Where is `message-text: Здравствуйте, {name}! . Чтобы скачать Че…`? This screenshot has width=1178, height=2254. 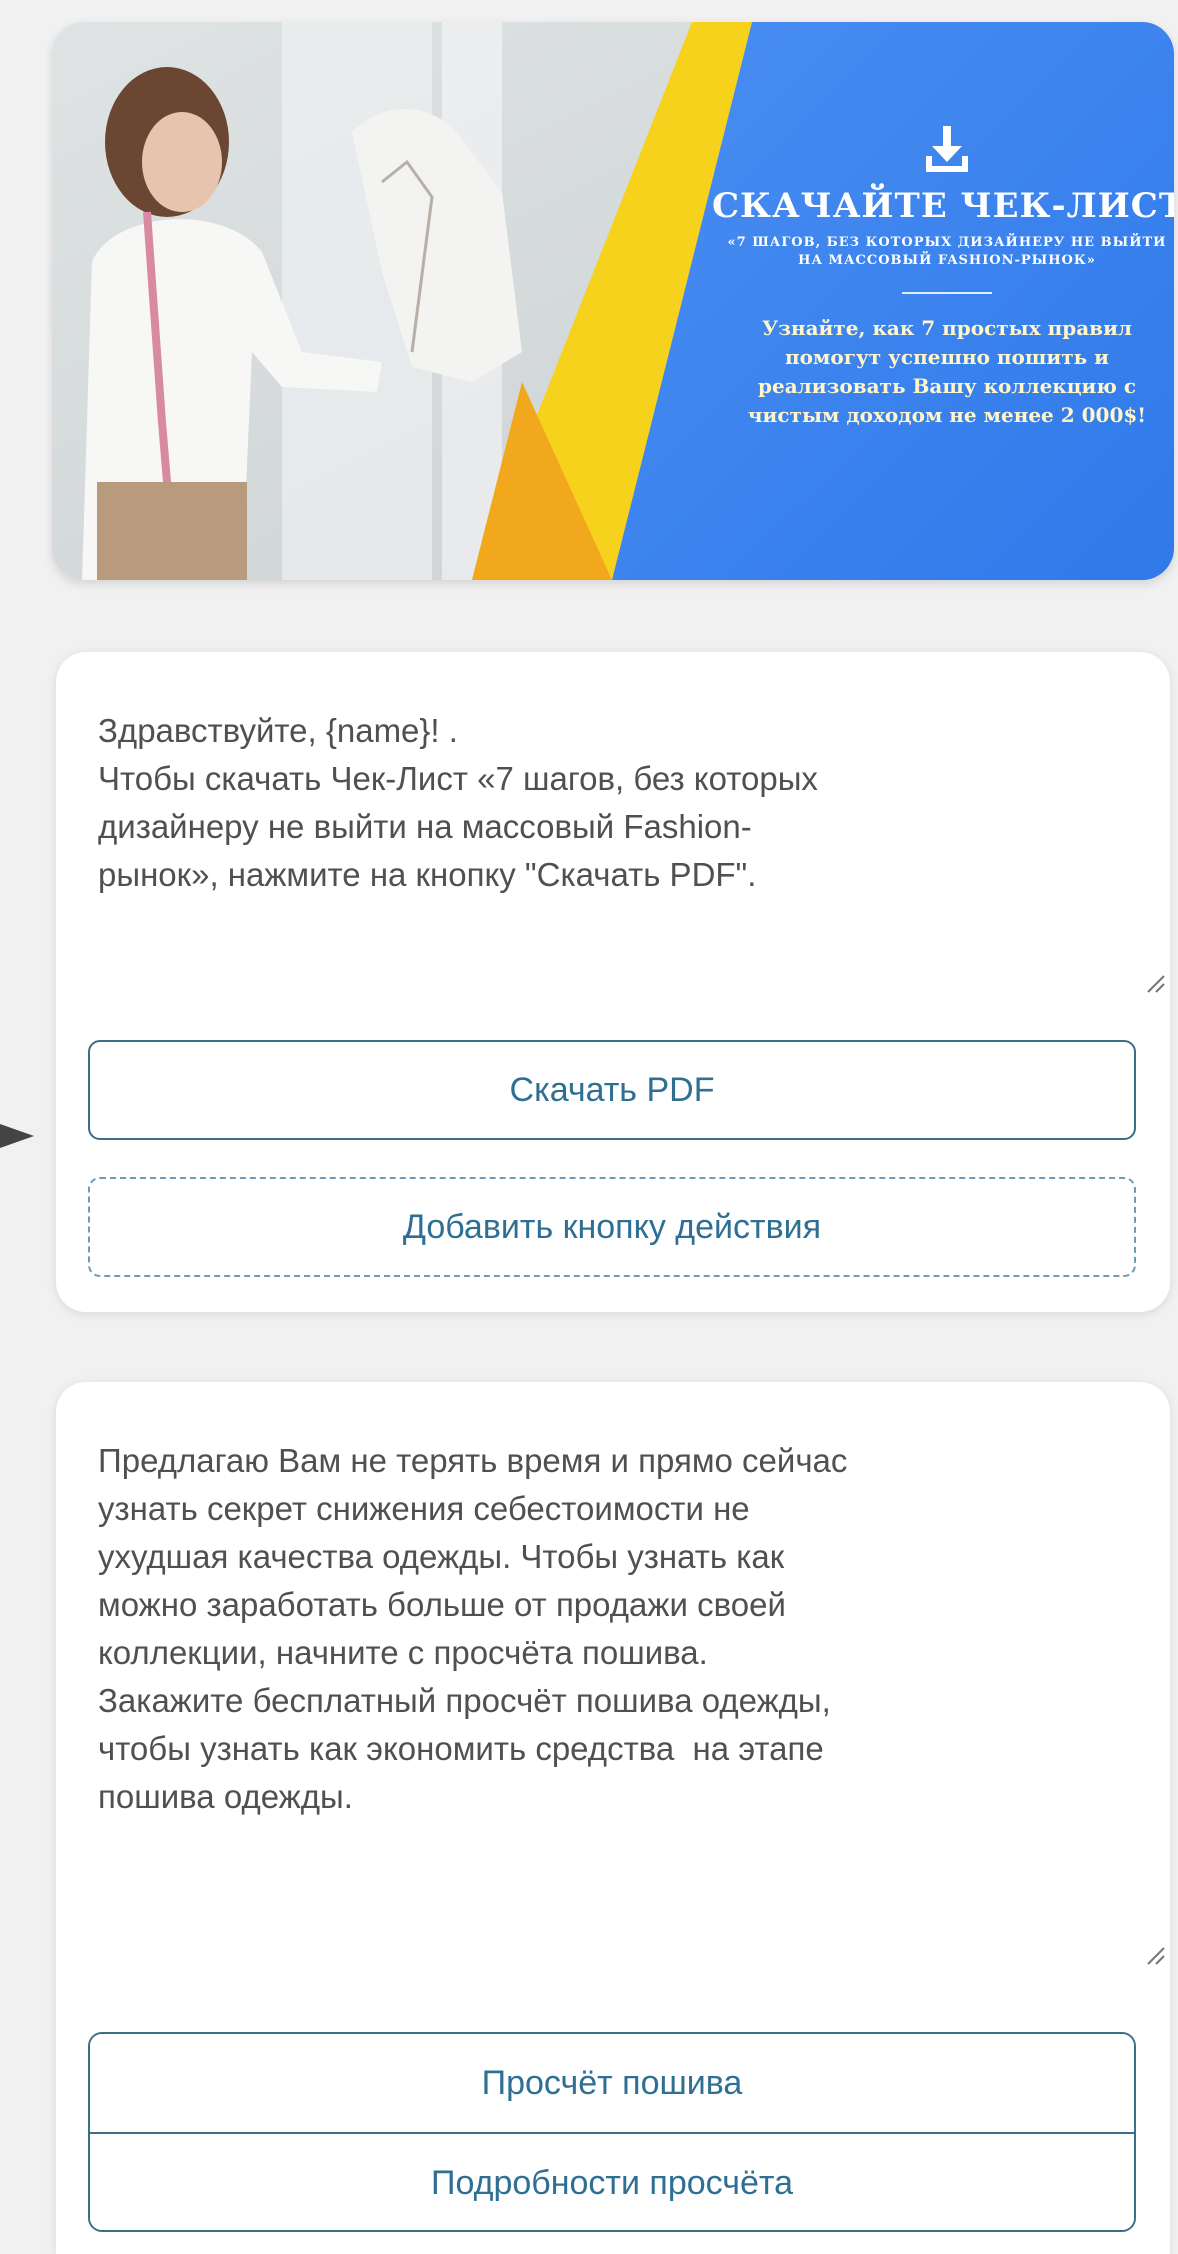 message-text: Здравствуйте, {name}! . Чтобы скачать Че… is located at coordinates (618, 803).